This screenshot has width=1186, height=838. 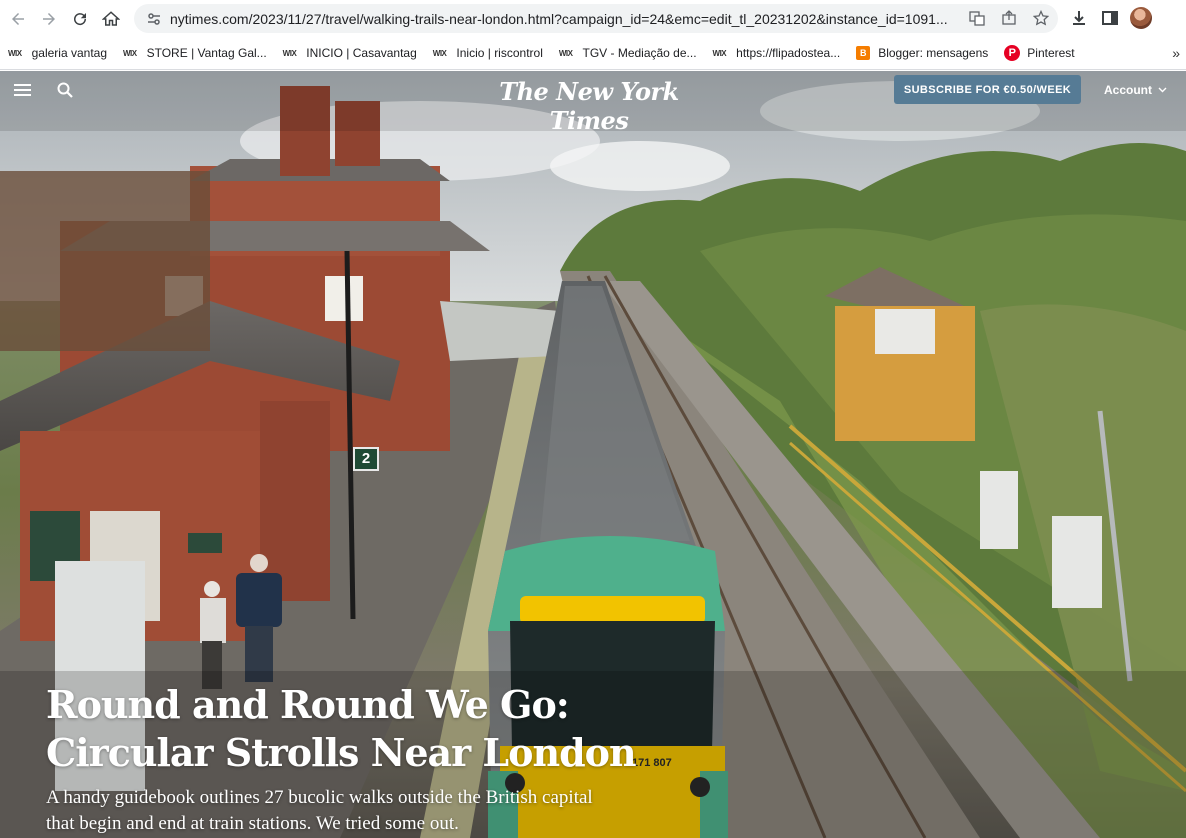 I want to click on more-bookmarks-icon: », so click(x=1176, y=53).